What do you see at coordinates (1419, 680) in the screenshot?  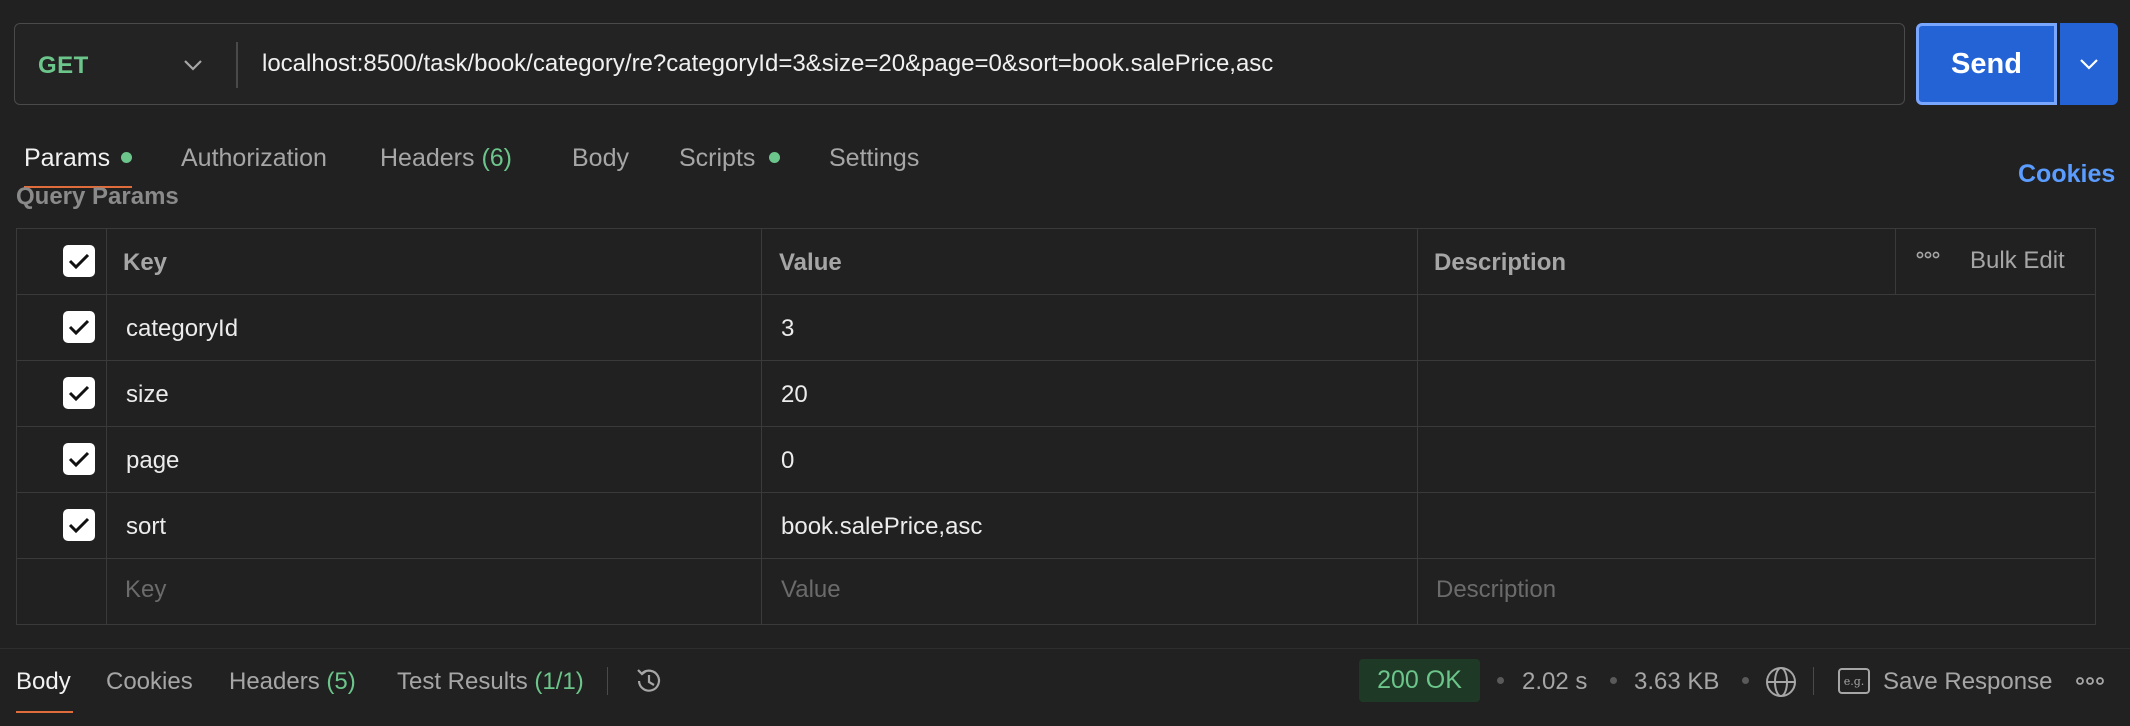 I see `status-badge: 200 OK` at bounding box center [1419, 680].